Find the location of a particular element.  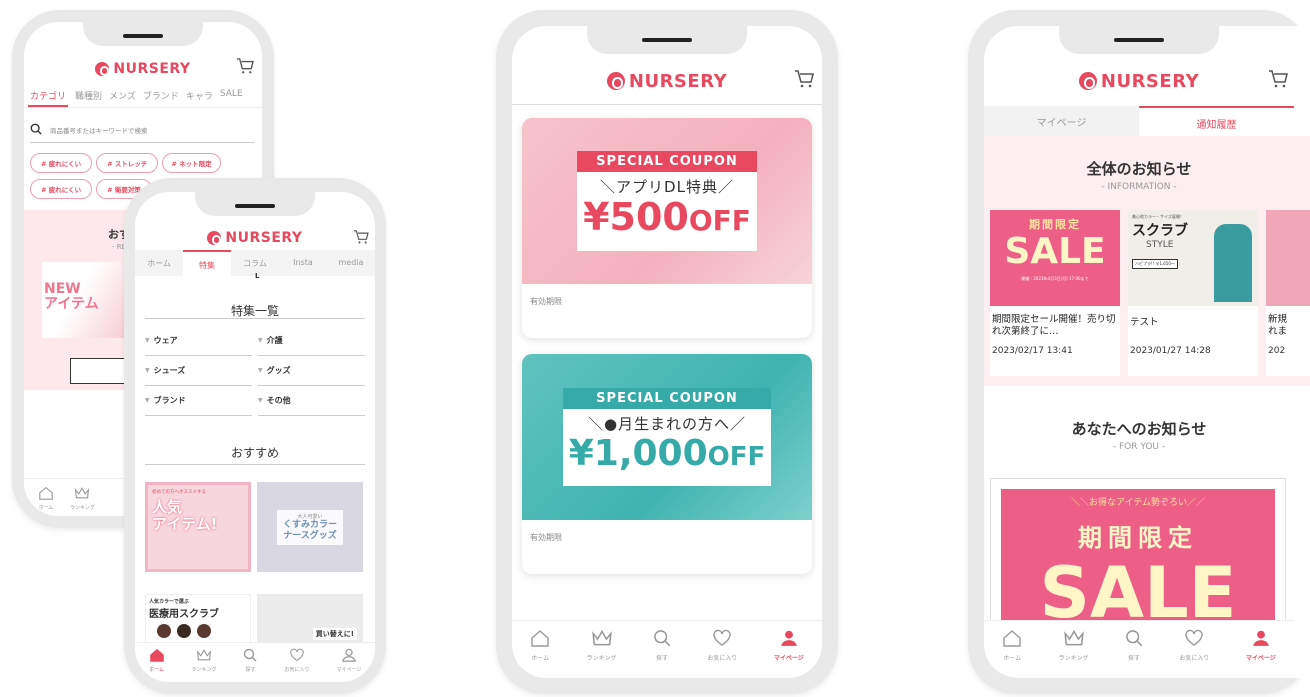

coupon-label-box: SPECIAL COUPON ＼●月生まれの方へ／ ¥1,000OFF is located at coordinates (667, 437).